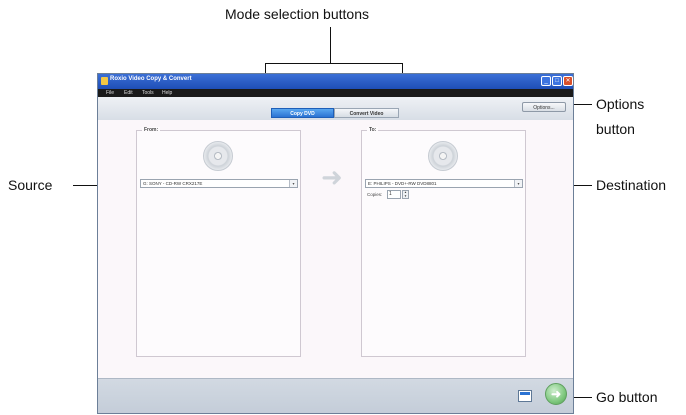 The height and width of the screenshot is (415, 686). Describe the element at coordinates (151, 130) in the screenshot. I see `source-panel-title: From:` at that location.